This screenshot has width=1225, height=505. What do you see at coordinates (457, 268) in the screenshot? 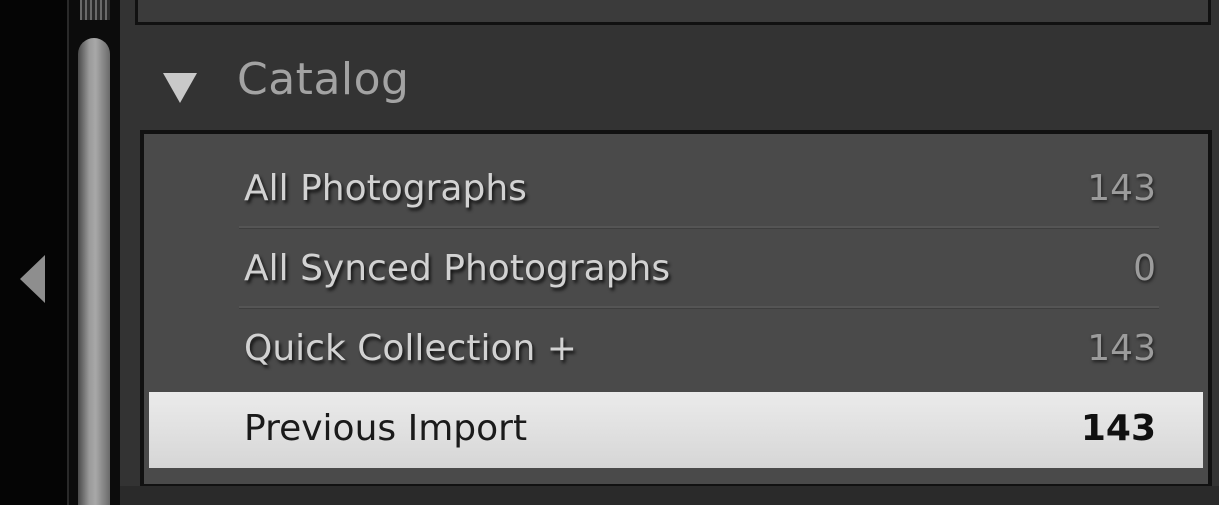
I see `catalog-item-label: All Synced Photographs` at bounding box center [457, 268].